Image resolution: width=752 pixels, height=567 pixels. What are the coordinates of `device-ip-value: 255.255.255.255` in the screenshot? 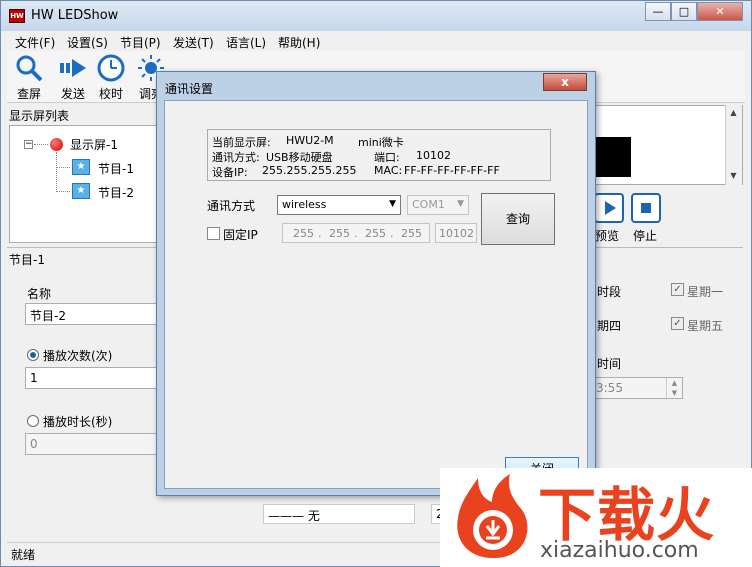 It's located at (309, 170).